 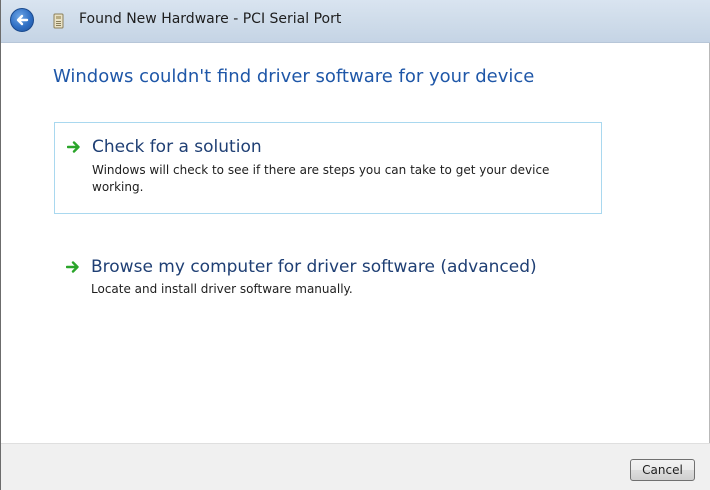 I want to click on back-button, so click(x=22, y=20).